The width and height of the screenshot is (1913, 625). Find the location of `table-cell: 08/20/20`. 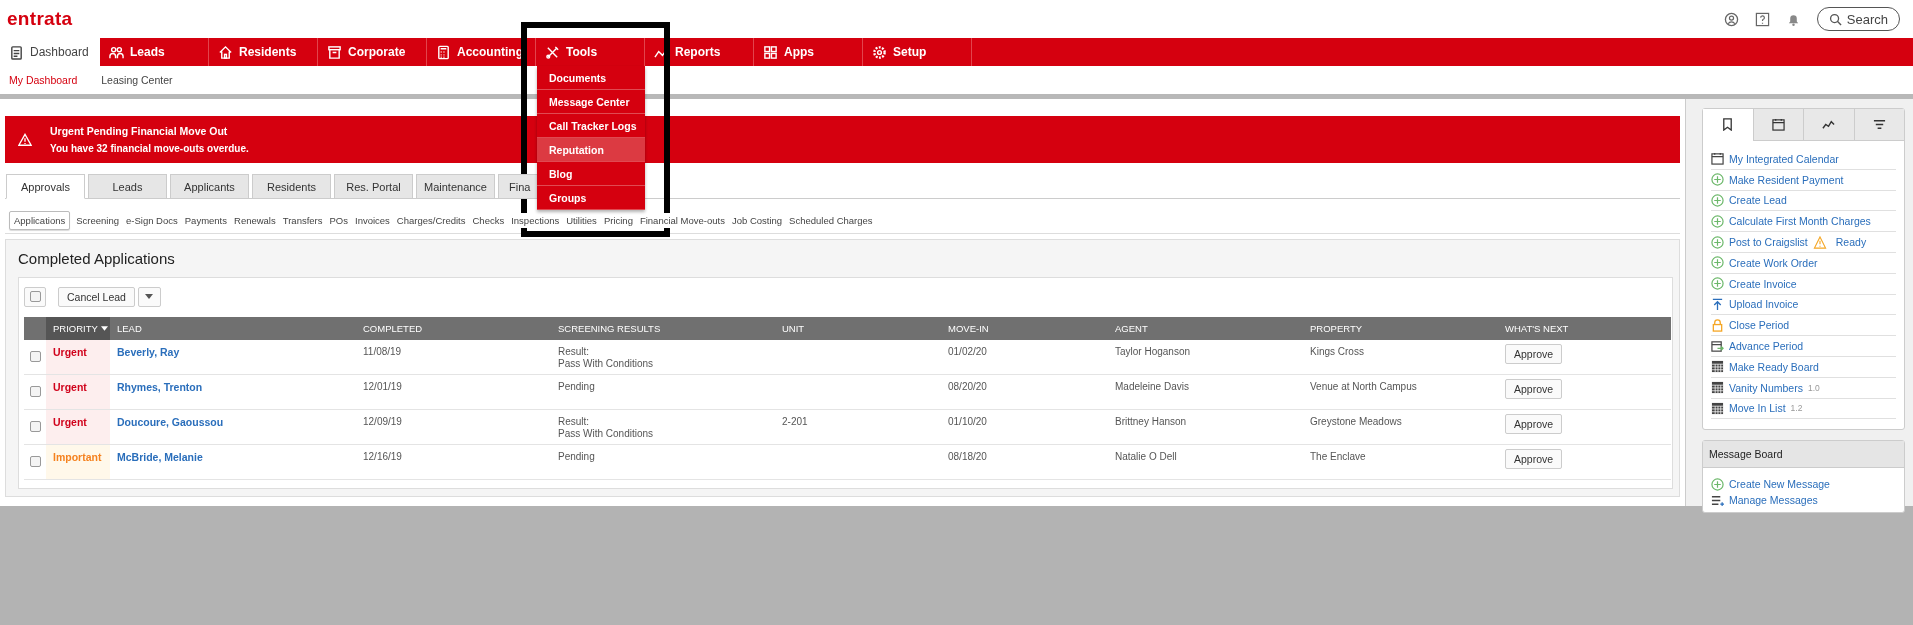

table-cell: 08/20/20 is located at coordinates (967, 386).